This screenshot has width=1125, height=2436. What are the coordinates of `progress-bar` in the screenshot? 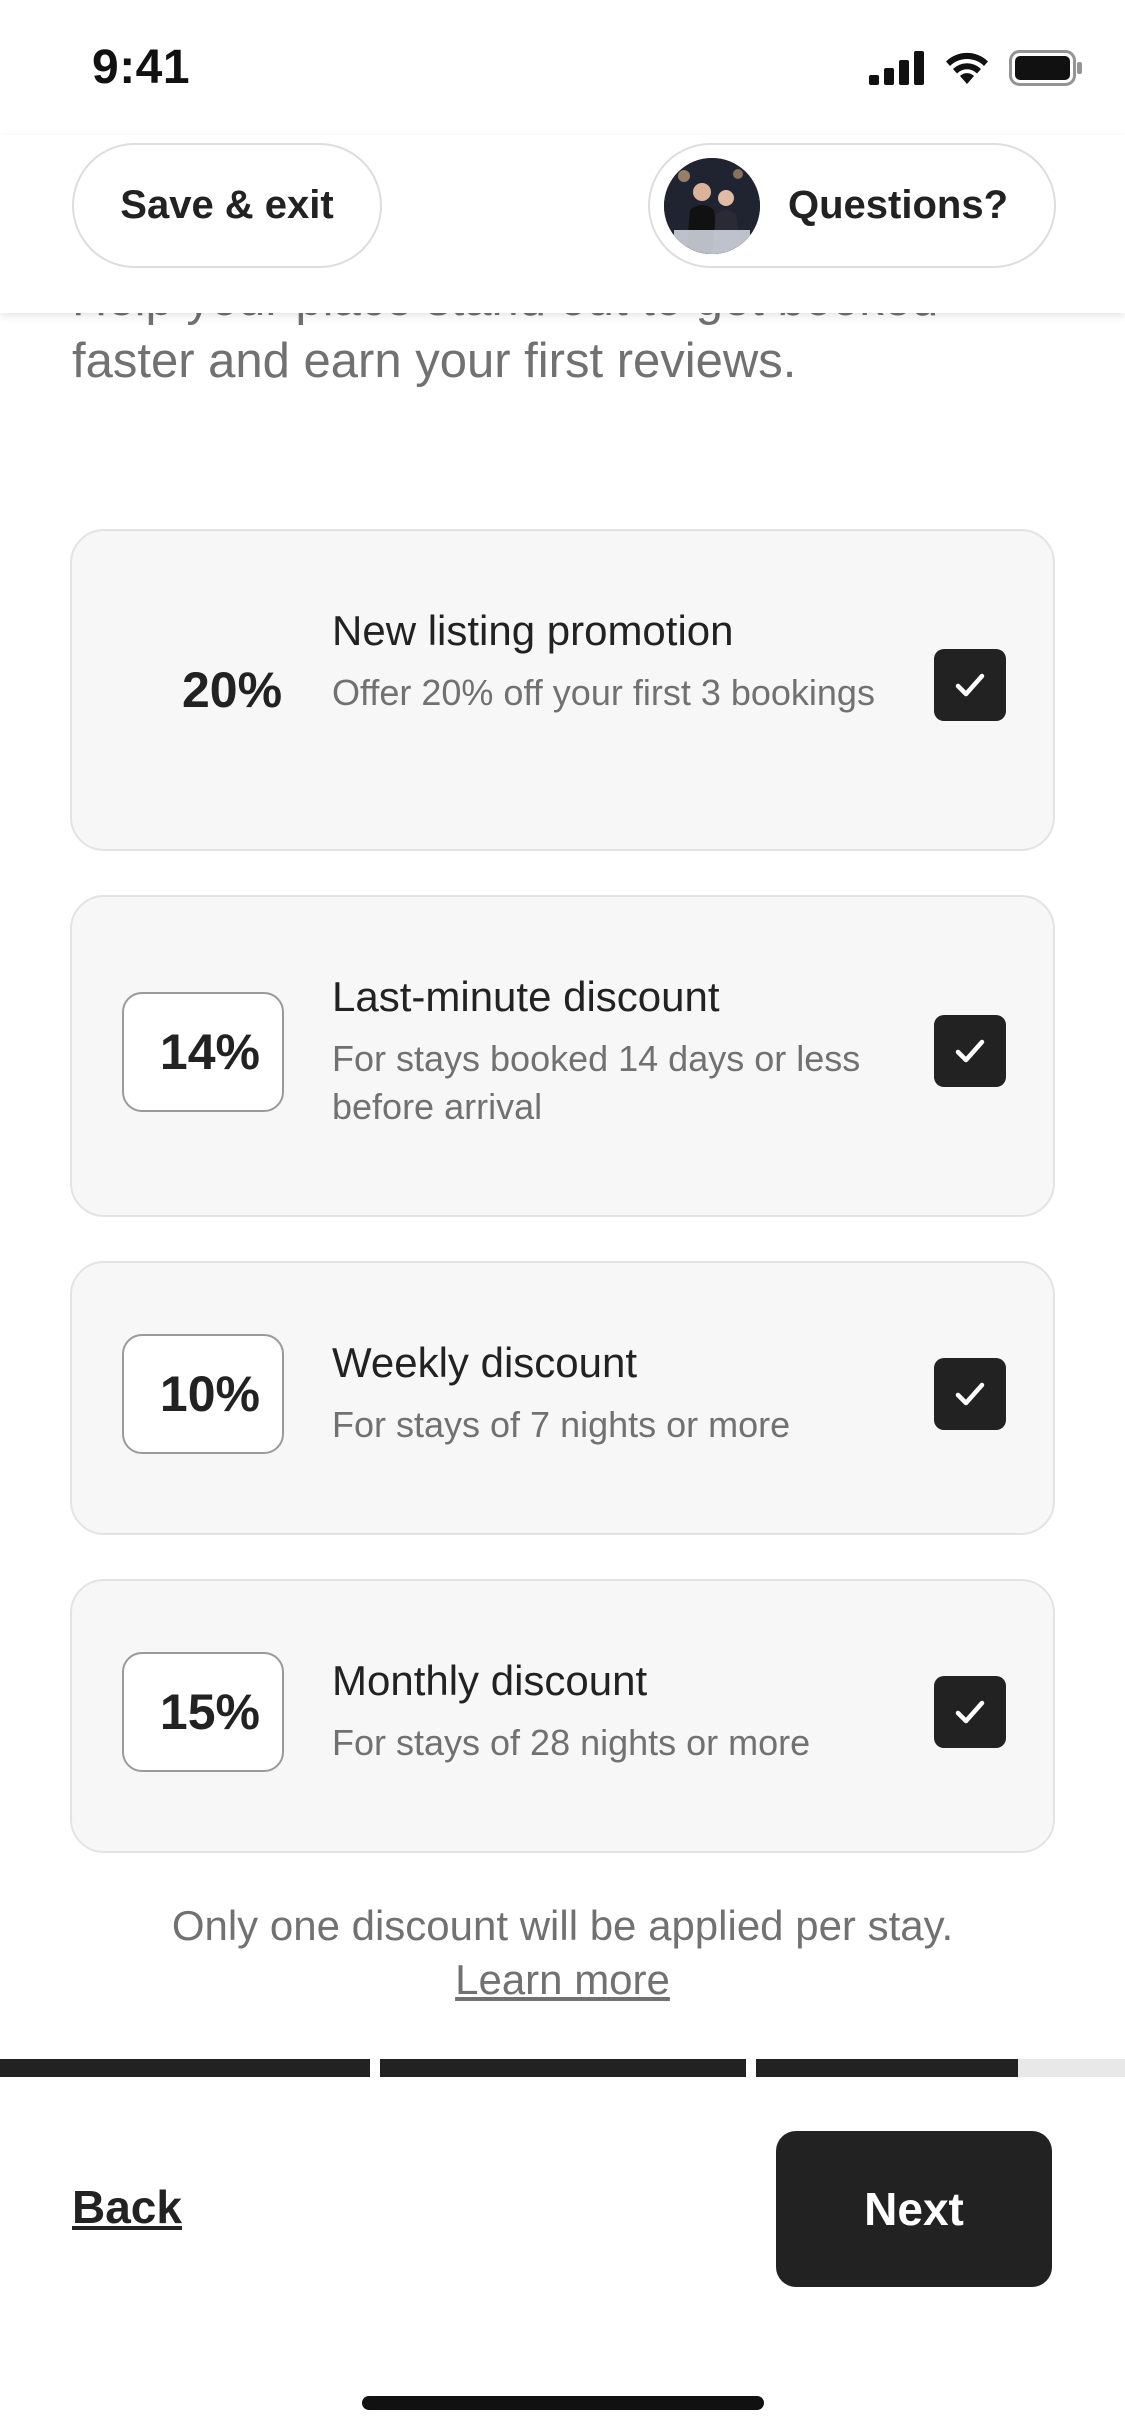 It's located at (562, 2068).